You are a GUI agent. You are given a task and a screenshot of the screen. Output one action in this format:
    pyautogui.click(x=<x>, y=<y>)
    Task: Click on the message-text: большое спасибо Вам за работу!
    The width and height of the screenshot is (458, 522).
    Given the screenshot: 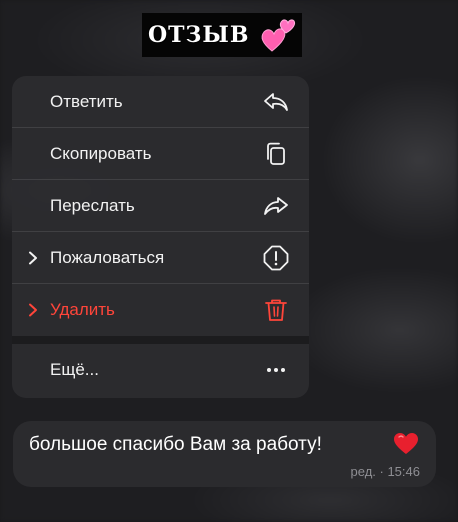 What is the action you would take?
    pyautogui.click(x=175, y=444)
    